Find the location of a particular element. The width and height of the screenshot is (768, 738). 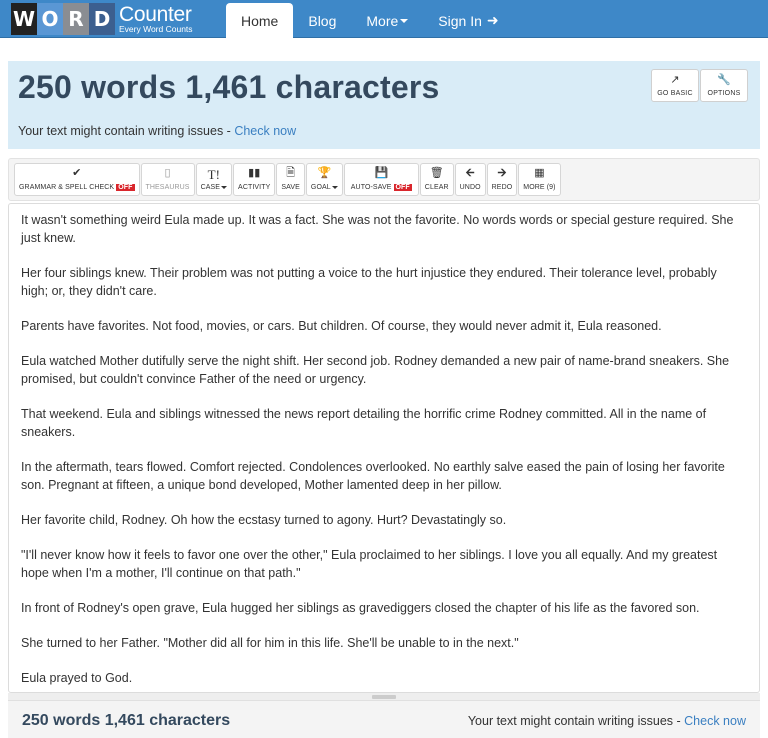

grammar-off-badge: OFF is located at coordinates (125, 187).